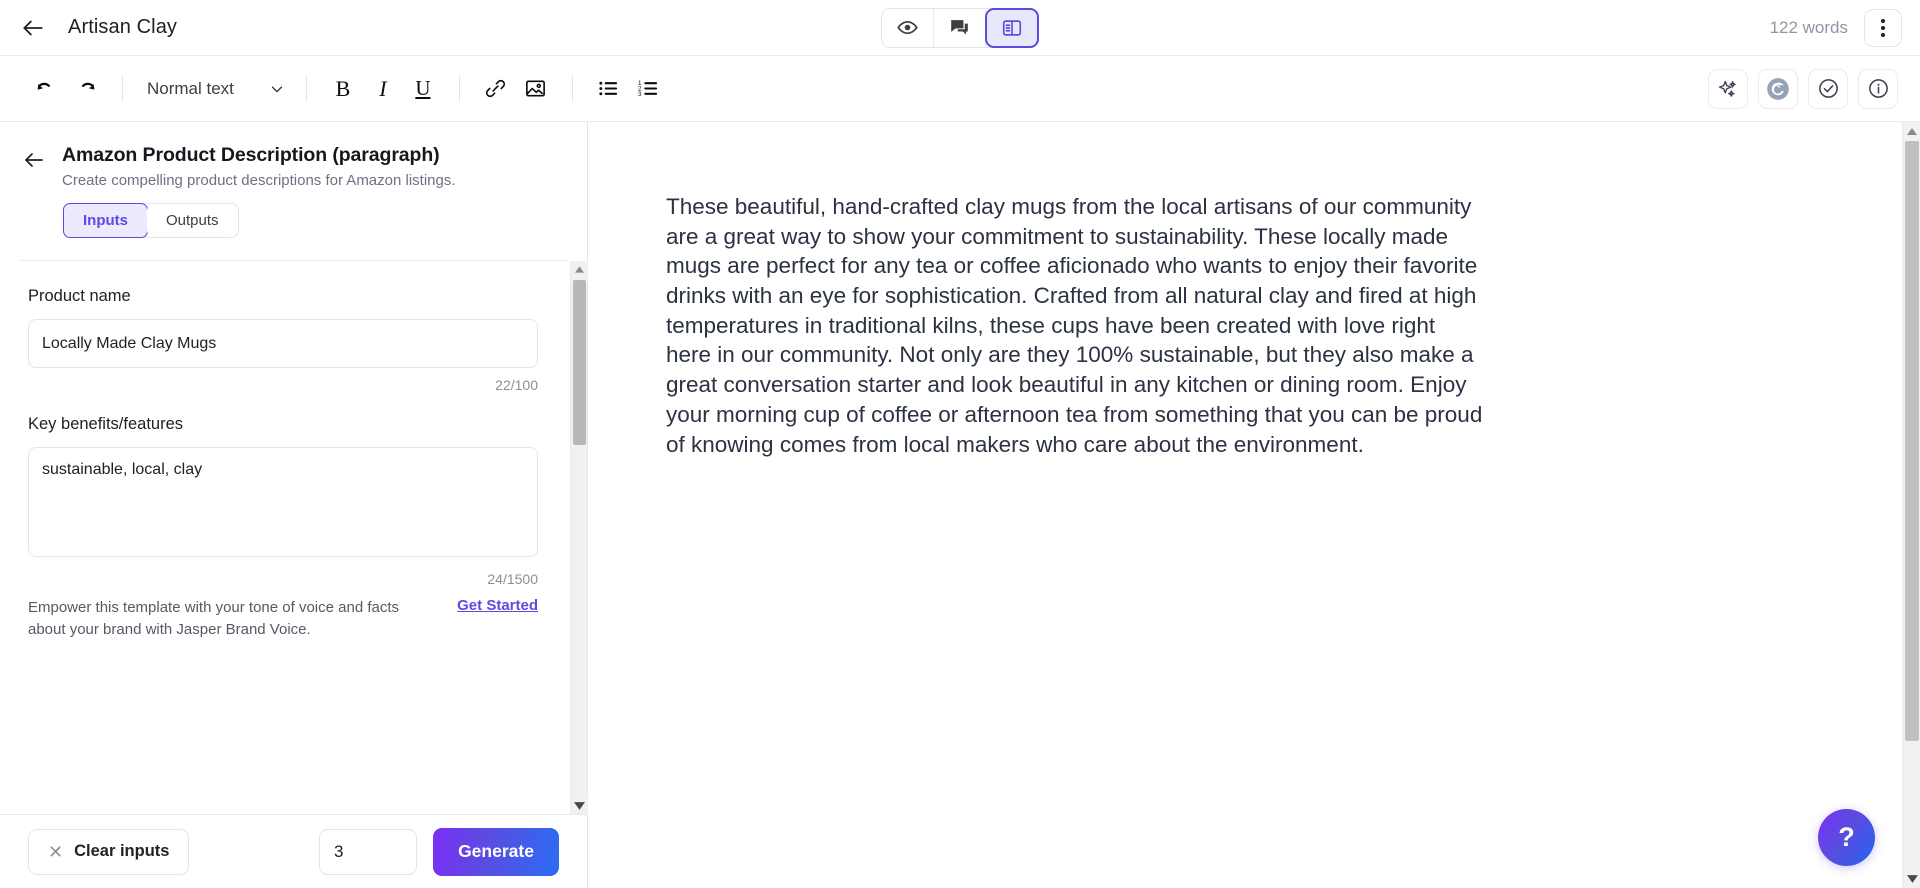 The image size is (1920, 888). I want to click on grammarly-button, so click(1778, 88).